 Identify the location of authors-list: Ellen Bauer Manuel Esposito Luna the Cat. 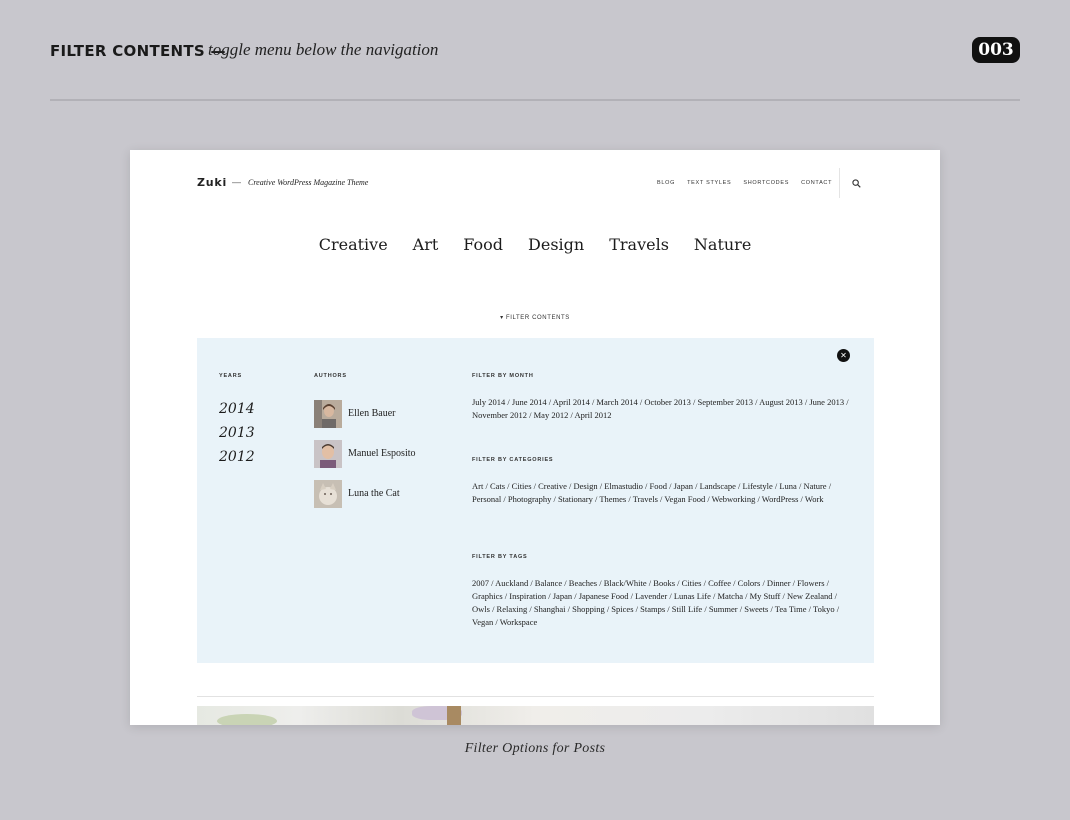
(365, 460).